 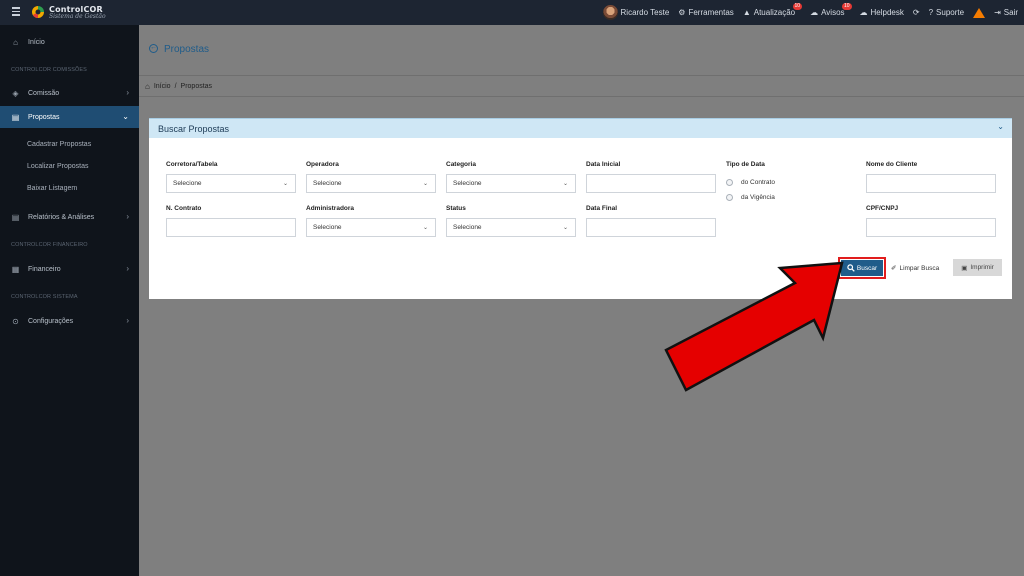 I want to click on avisos-label: Avisos, so click(x=833, y=12).